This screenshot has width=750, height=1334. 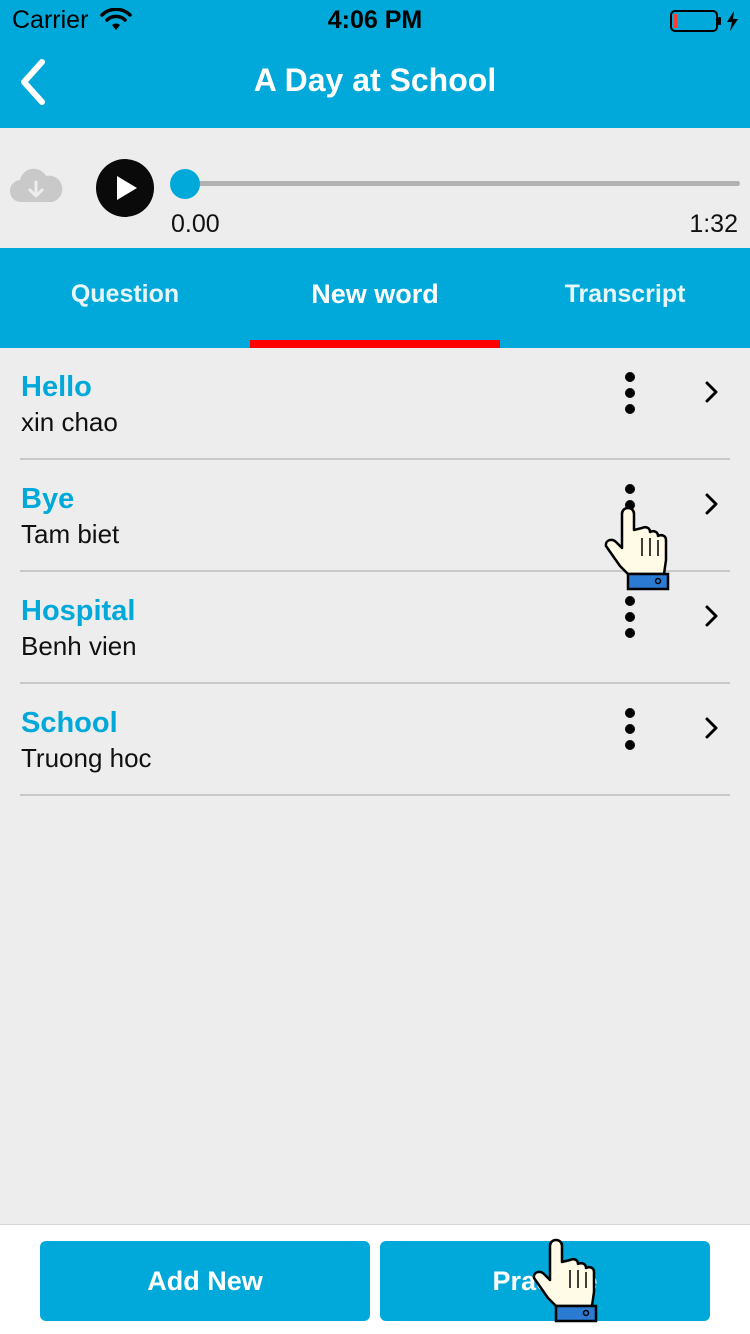 What do you see at coordinates (375, 628) in the screenshot?
I see `list-item: Hospital Benh vien` at bounding box center [375, 628].